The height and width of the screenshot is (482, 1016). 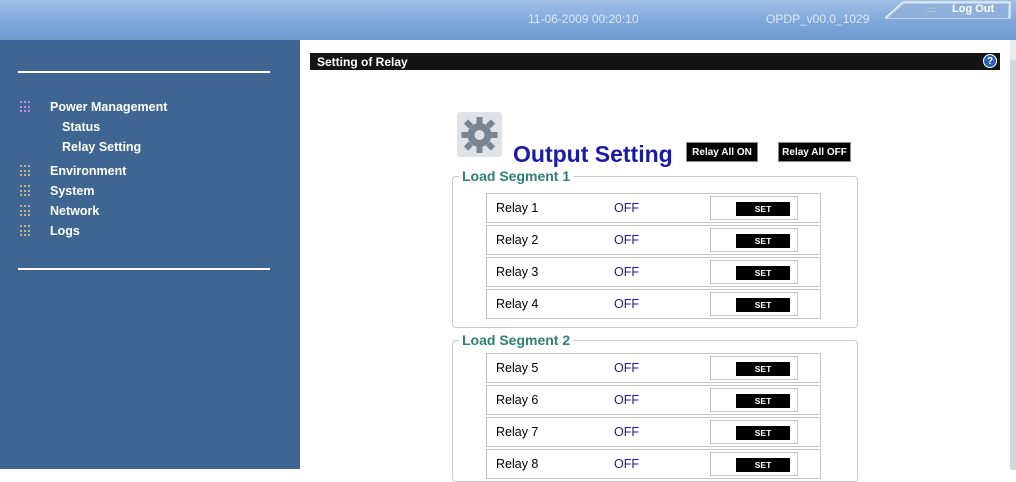 I want to click on relay-all-on-button: Relay All ON, so click(x=722, y=152).